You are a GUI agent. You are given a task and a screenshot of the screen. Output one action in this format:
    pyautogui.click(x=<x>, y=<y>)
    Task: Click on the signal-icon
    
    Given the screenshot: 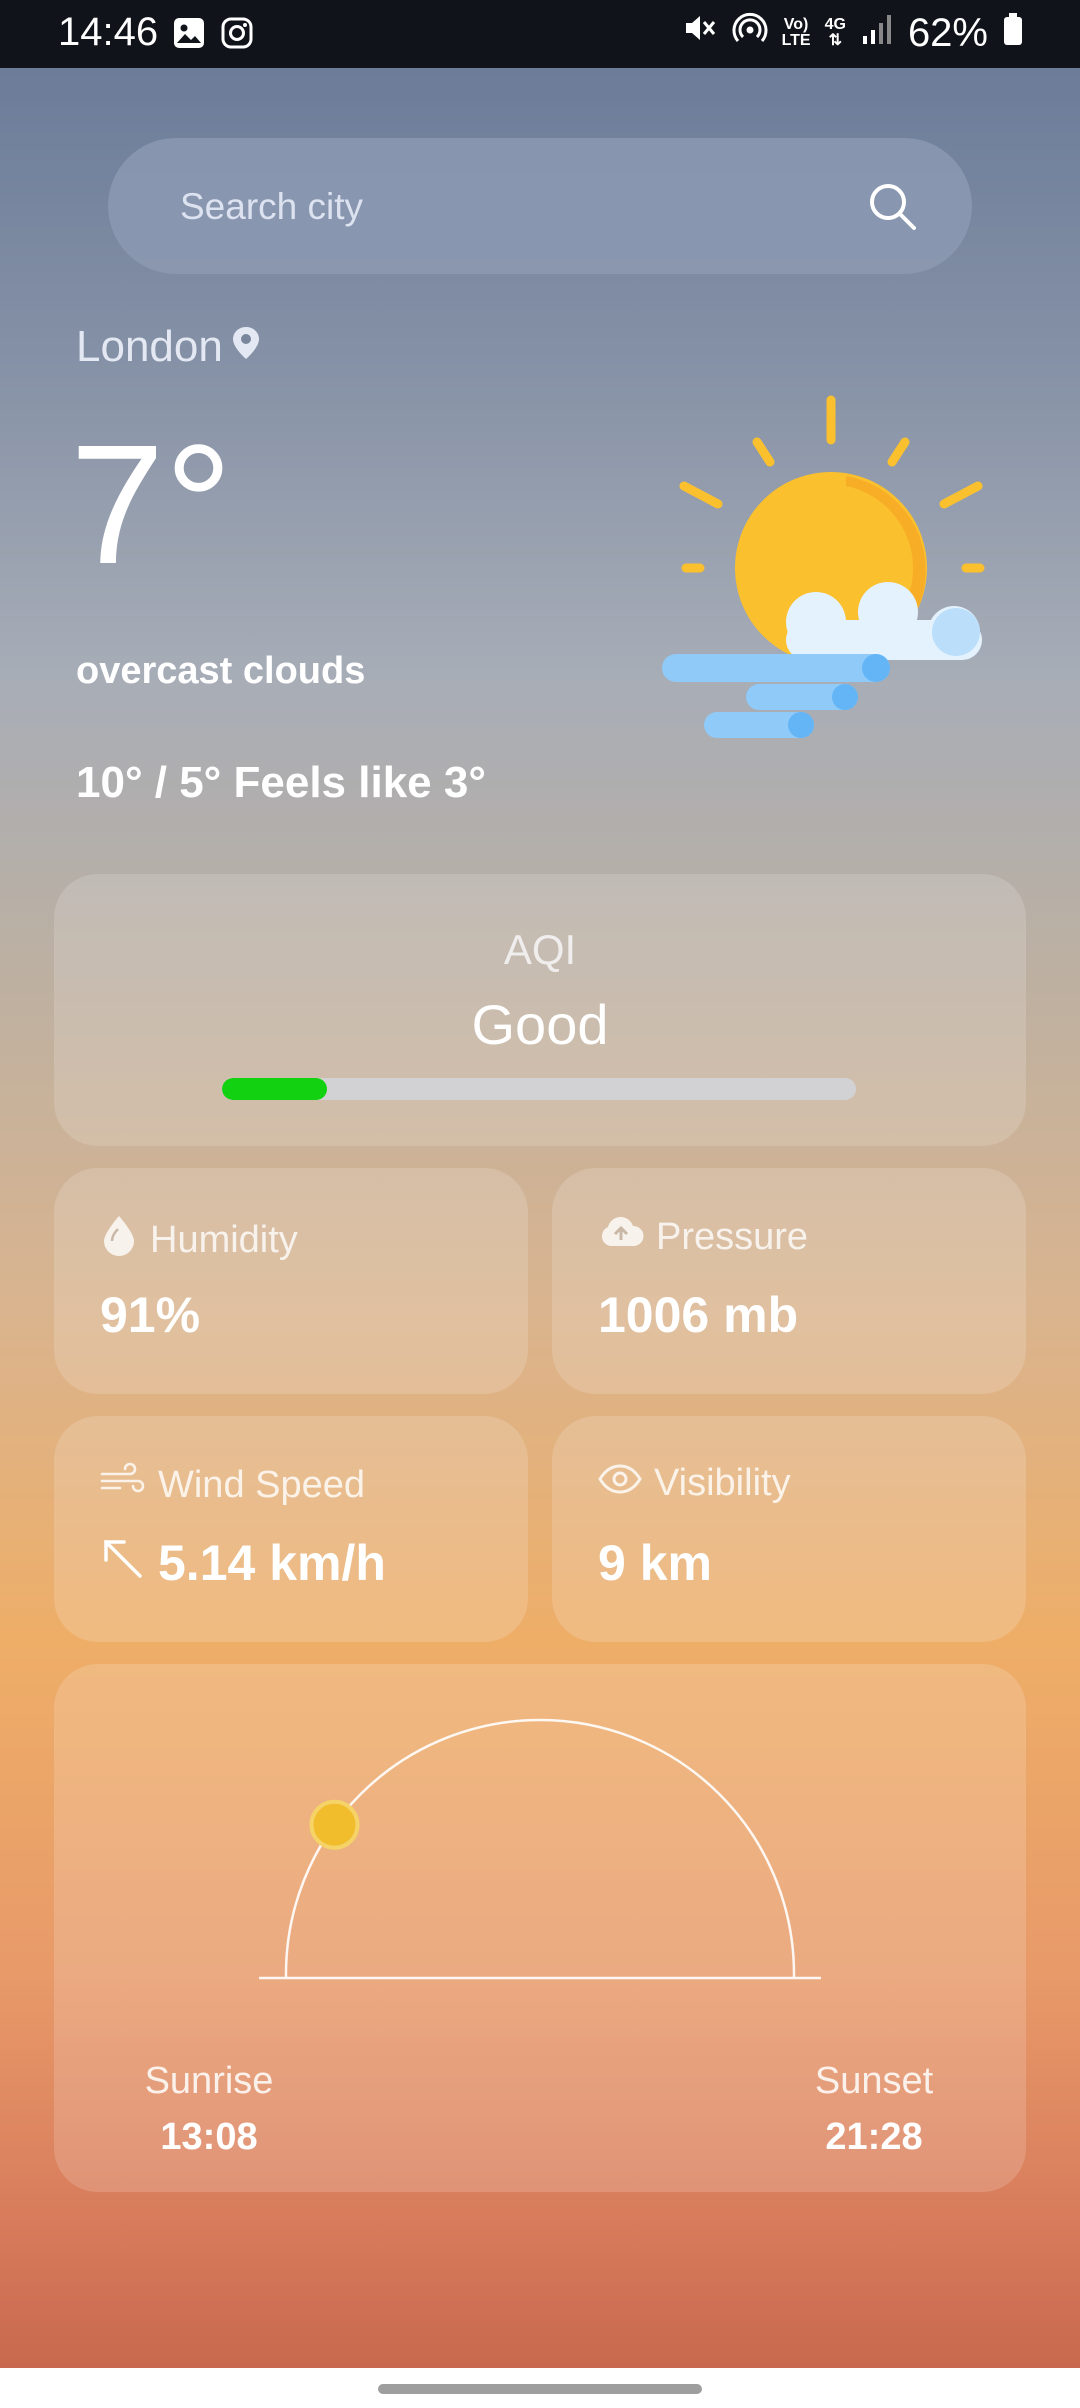 What is the action you would take?
    pyautogui.click(x=877, y=33)
    